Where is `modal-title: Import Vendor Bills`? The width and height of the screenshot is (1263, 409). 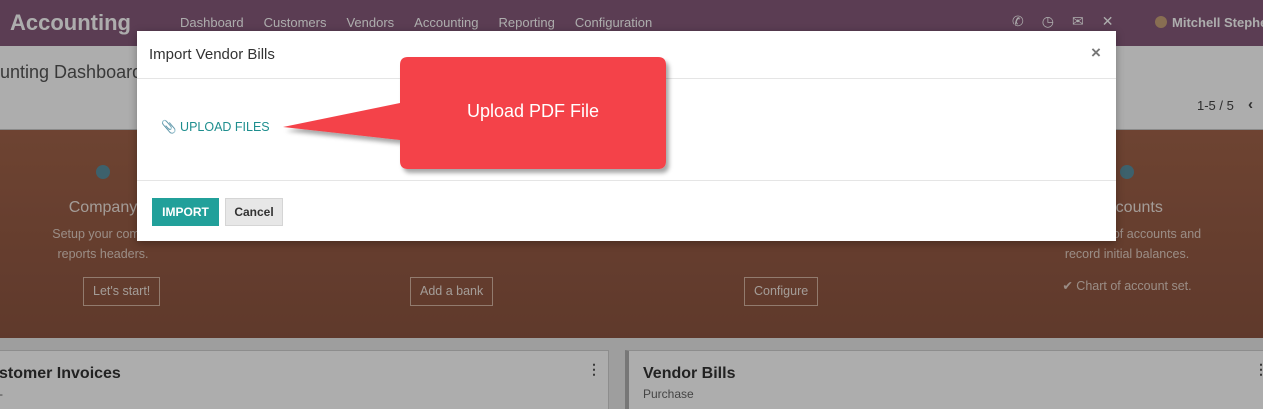 modal-title: Import Vendor Bills is located at coordinates (212, 54).